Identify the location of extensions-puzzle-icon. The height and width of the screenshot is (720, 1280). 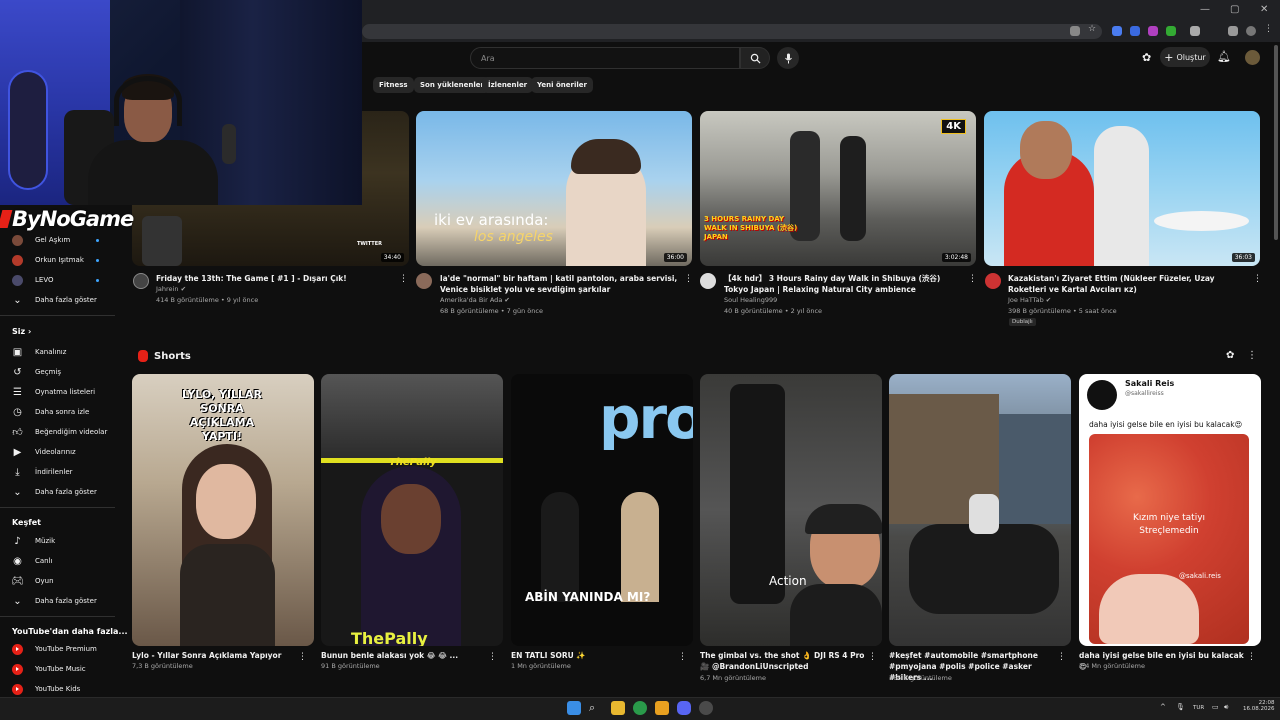
(1195, 31).